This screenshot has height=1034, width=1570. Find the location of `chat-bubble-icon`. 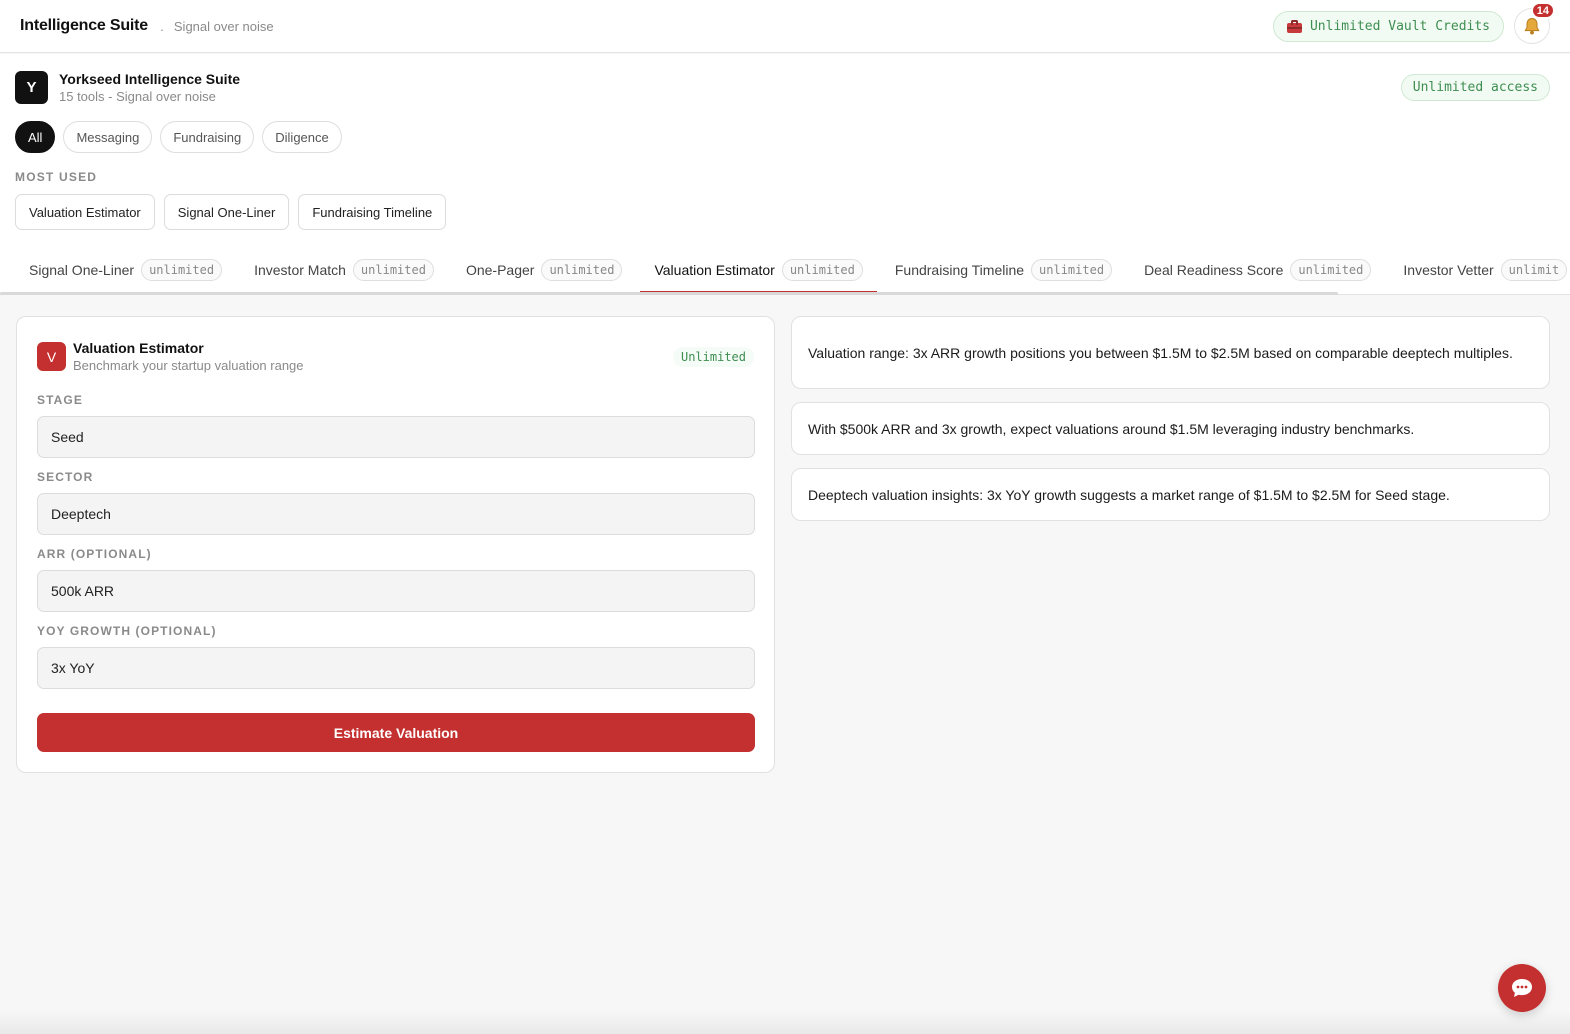

chat-bubble-icon is located at coordinates (1522, 988).